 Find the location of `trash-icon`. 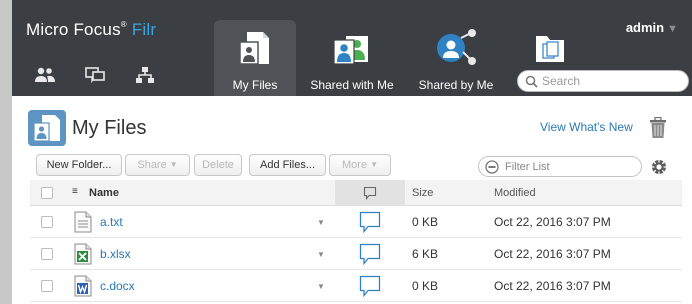

trash-icon is located at coordinates (658, 130).